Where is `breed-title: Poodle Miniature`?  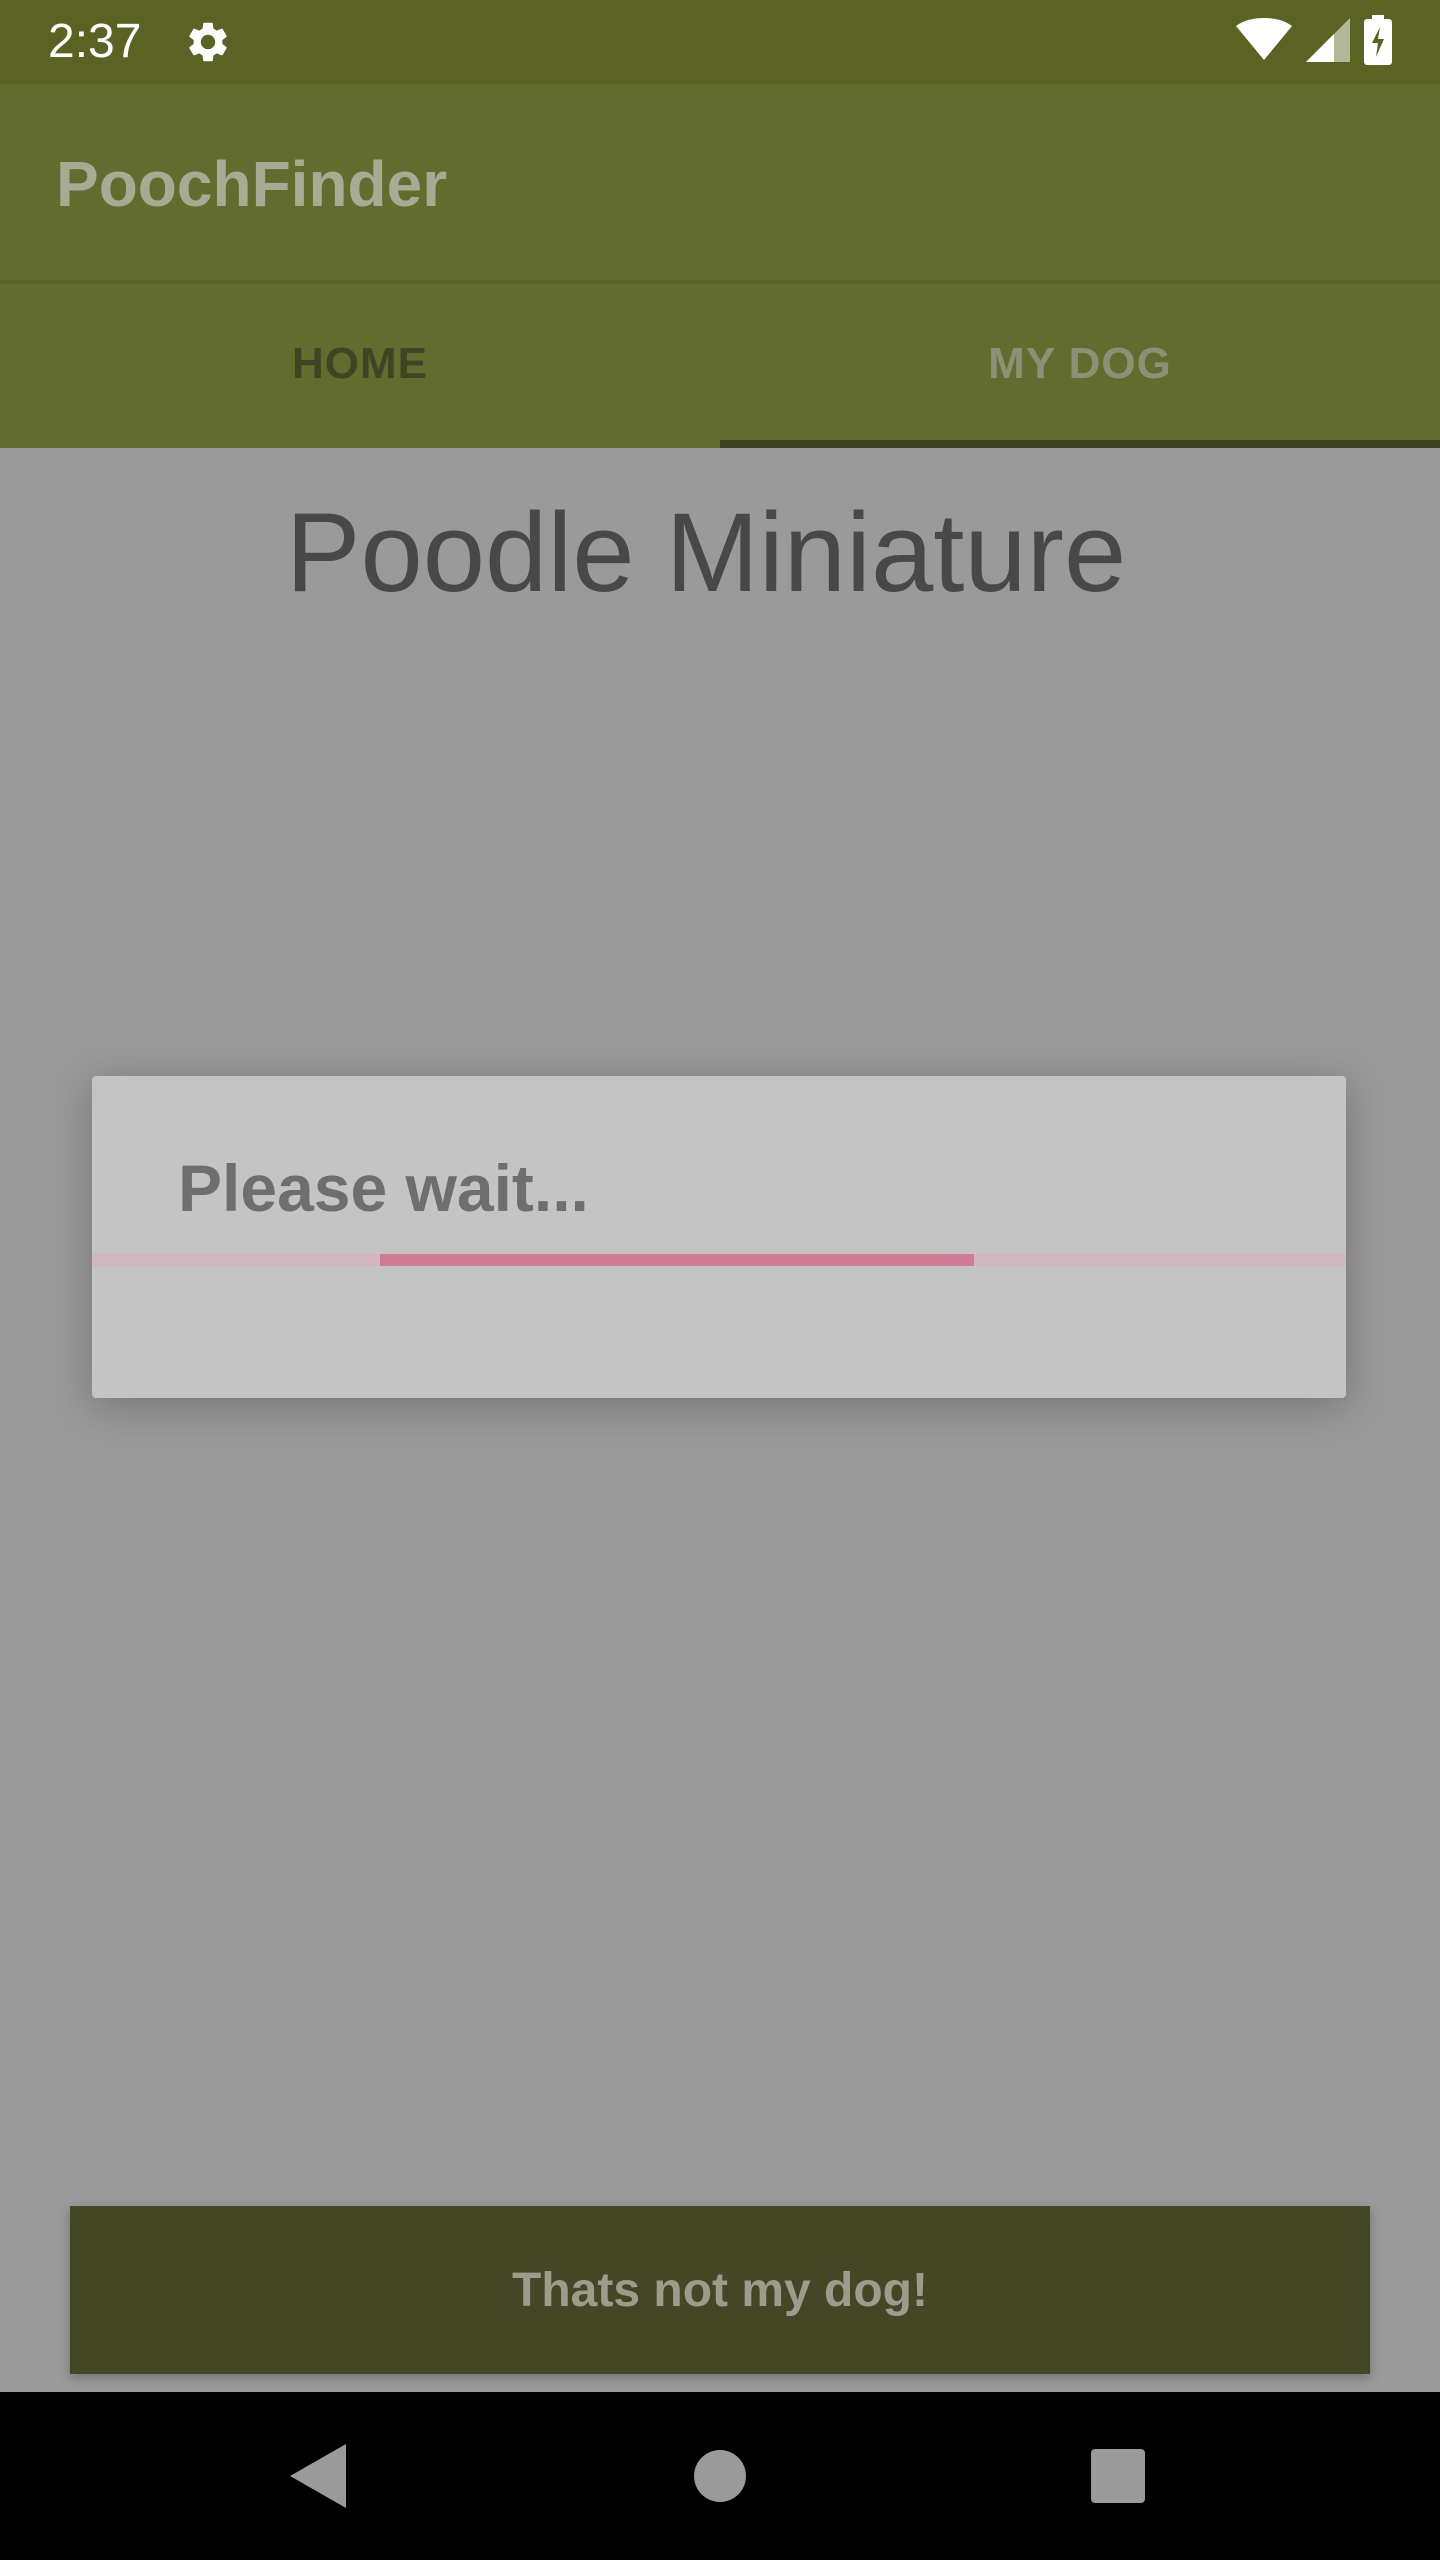 breed-title: Poodle Miniature is located at coordinates (706, 552).